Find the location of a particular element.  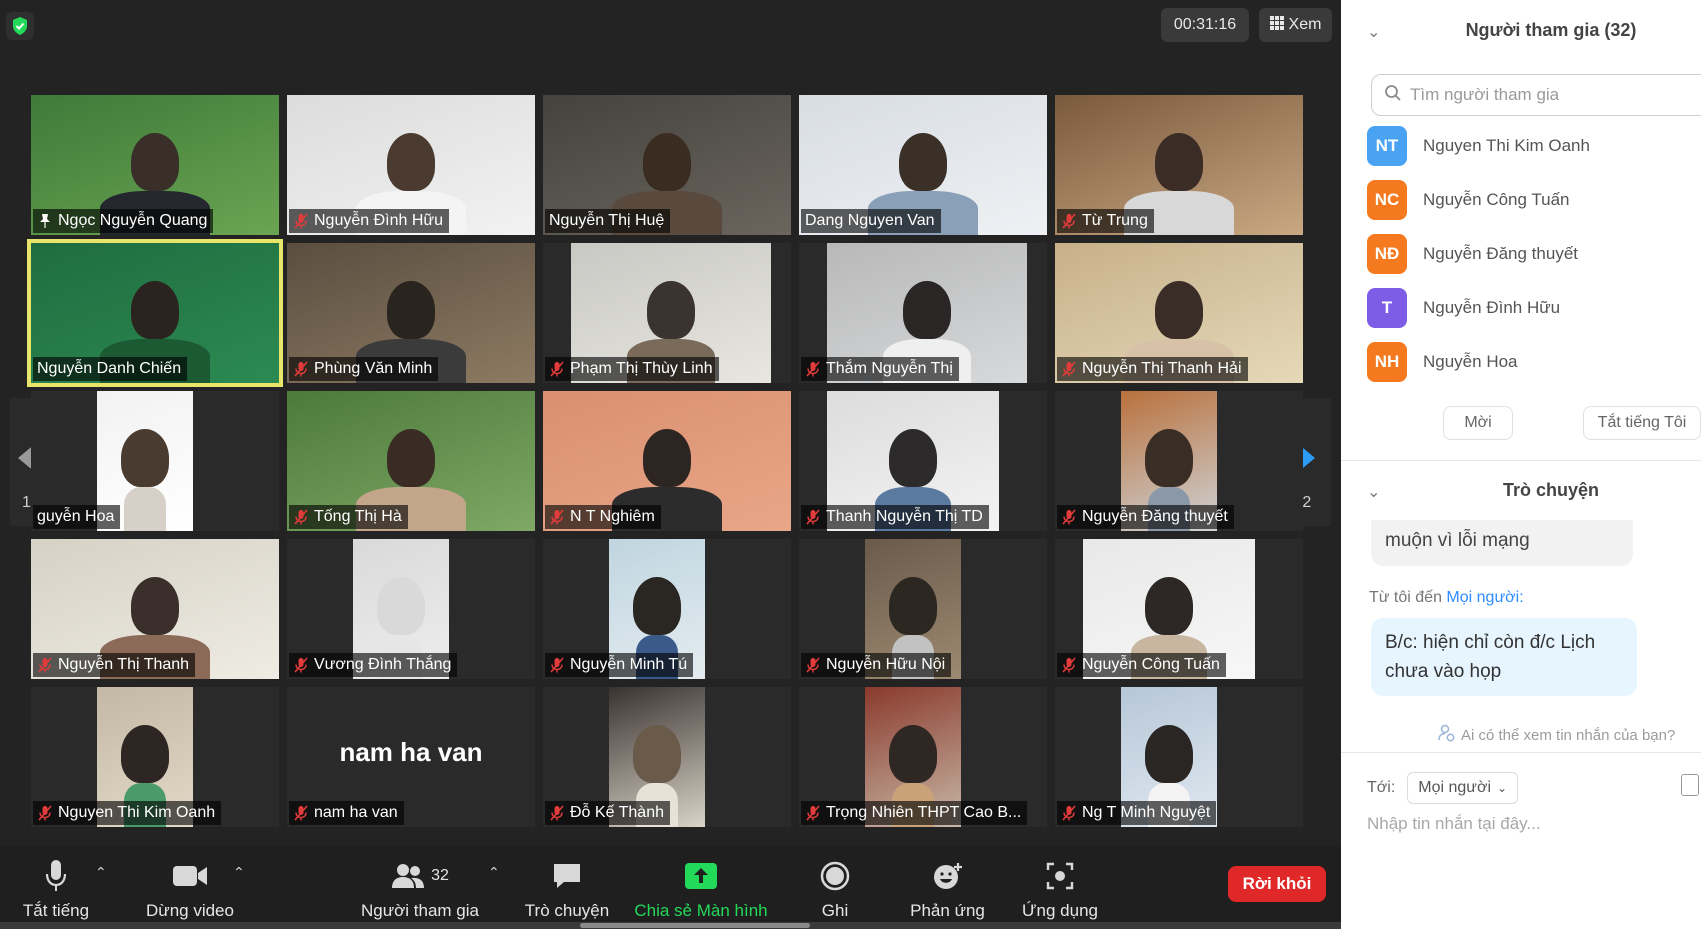

video-tile: Thanh Nguyễn Thị TD is located at coordinates (923, 461).